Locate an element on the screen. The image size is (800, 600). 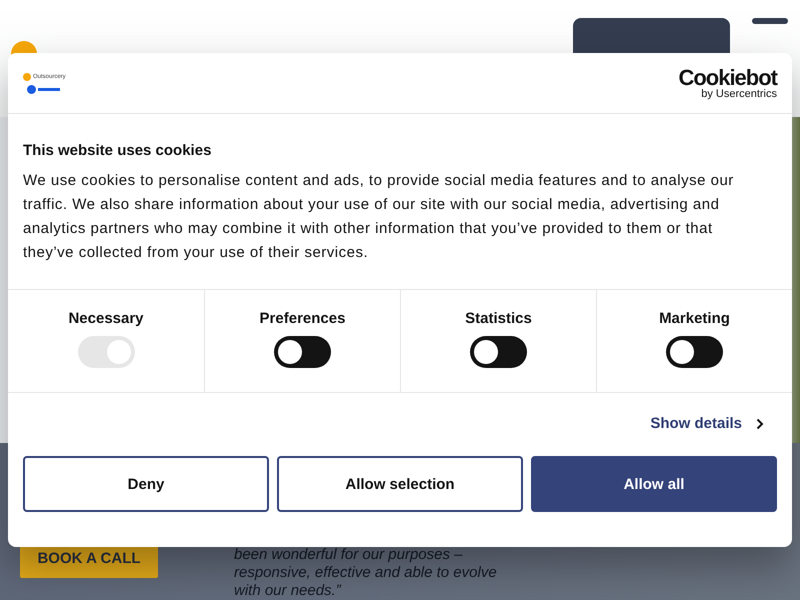
dialog-title: This website uses cookies is located at coordinates (117, 150).